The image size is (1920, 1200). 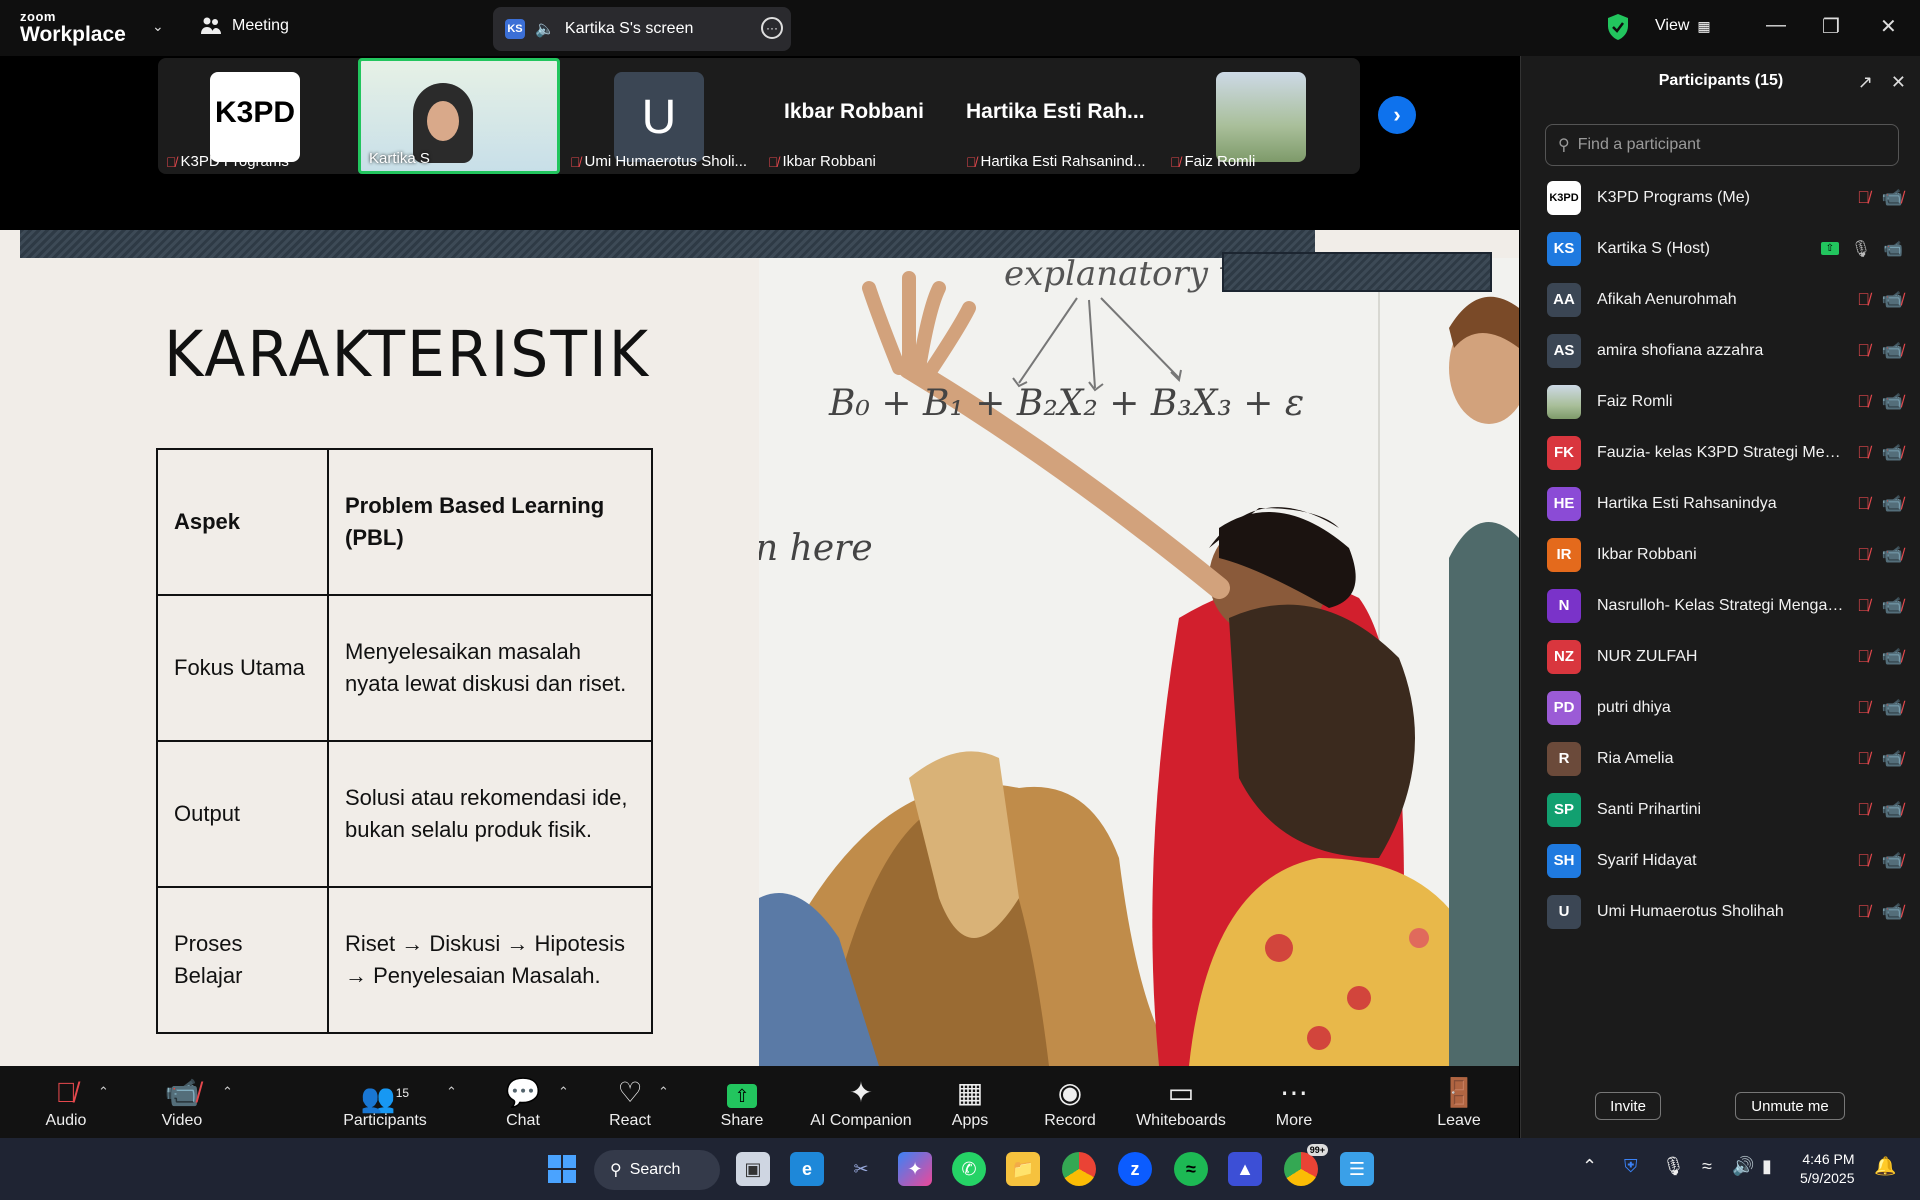 What do you see at coordinates (915, 1169) in the screenshot?
I see `copilot-icon: ✦` at bounding box center [915, 1169].